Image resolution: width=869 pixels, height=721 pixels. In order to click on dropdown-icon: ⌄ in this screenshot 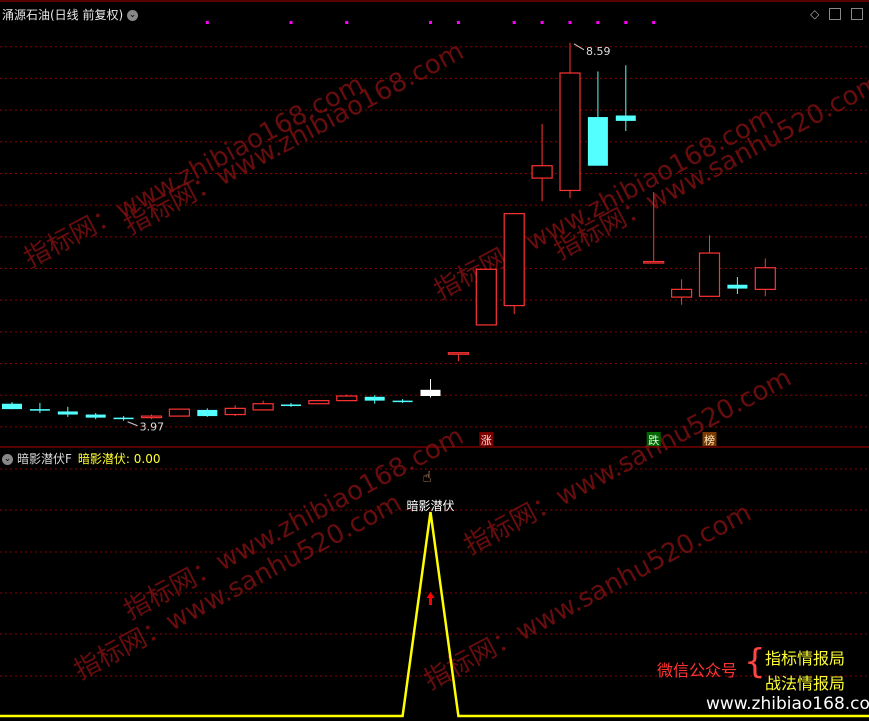, I will do `click(133, 15)`.